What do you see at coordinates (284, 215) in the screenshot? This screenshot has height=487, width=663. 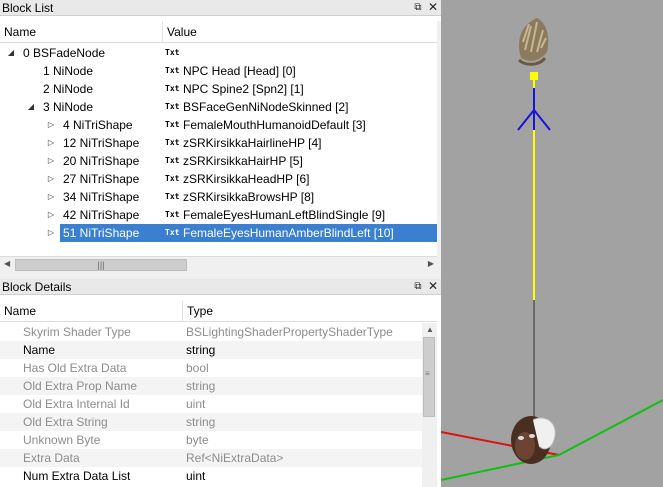 I see `tree-row-value: FemaleEyesHumanLeftBlindSingle [9]` at bounding box center [284, 215].